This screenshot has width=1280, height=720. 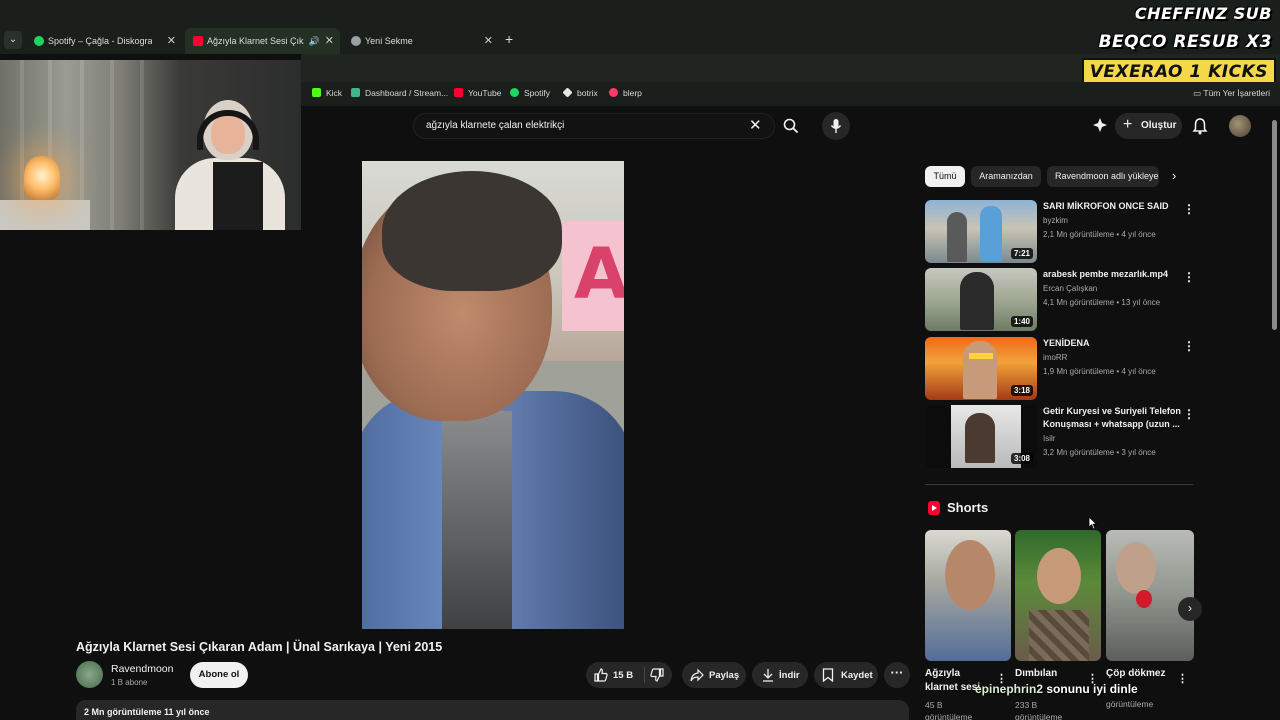 What do you see at coordinates (968, 507) in the screenshot?
I see `shorts-heading: Shorts` at bounding box center [968, 507].